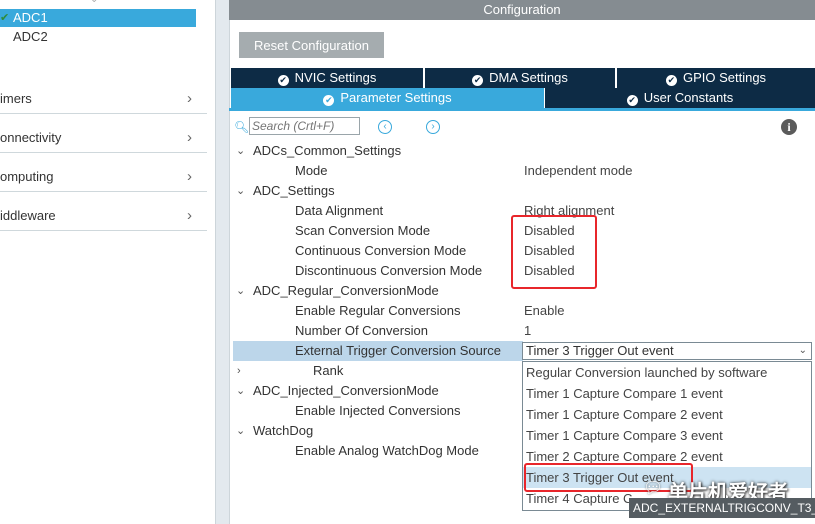 This screenshot has height=524, width=815. What do you see at coordinates (667, 393) in the screenshot?
I see `option: Timer 1 Capture Compare 1 event` at bounding box center [667, 393].